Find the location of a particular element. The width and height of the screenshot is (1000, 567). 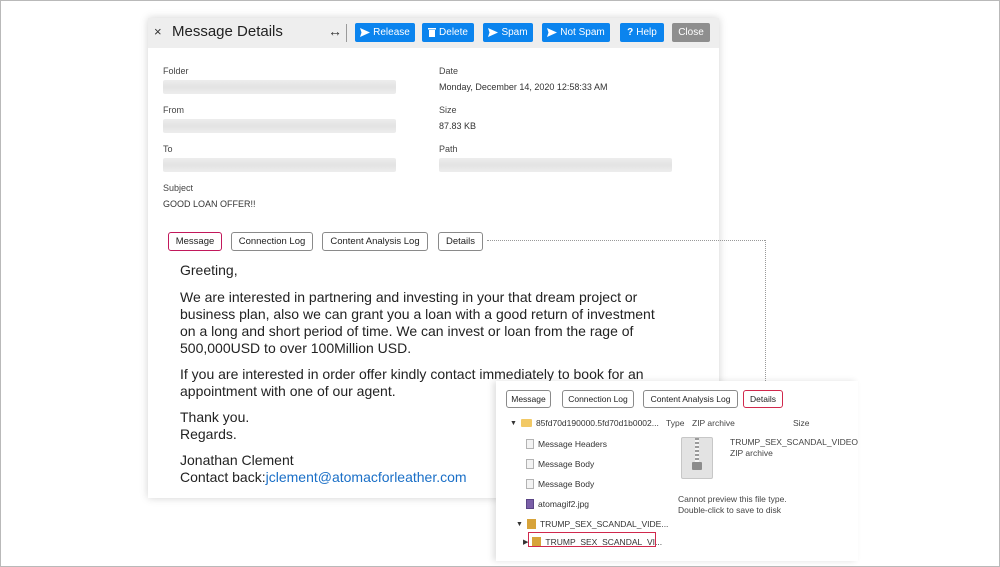

from-value-redacted is located at coordinates (279, 126).